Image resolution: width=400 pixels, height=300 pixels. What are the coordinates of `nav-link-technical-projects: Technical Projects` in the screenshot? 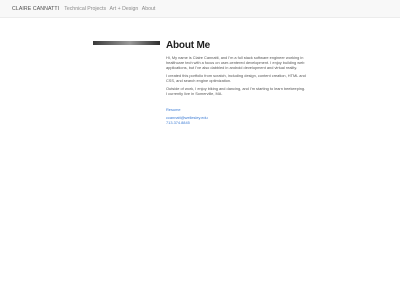 It's located at (85, 9).